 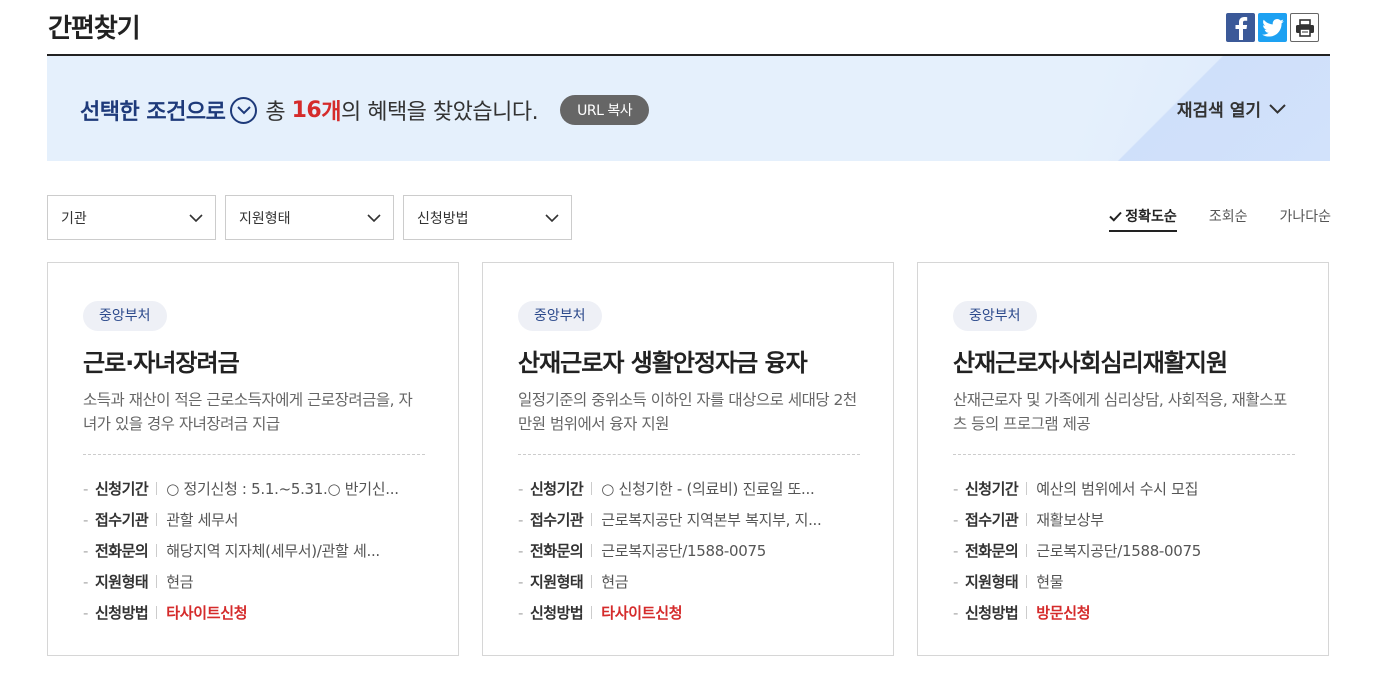 I want to click on page-title: 간편찾기, so click(x=94, y=29).